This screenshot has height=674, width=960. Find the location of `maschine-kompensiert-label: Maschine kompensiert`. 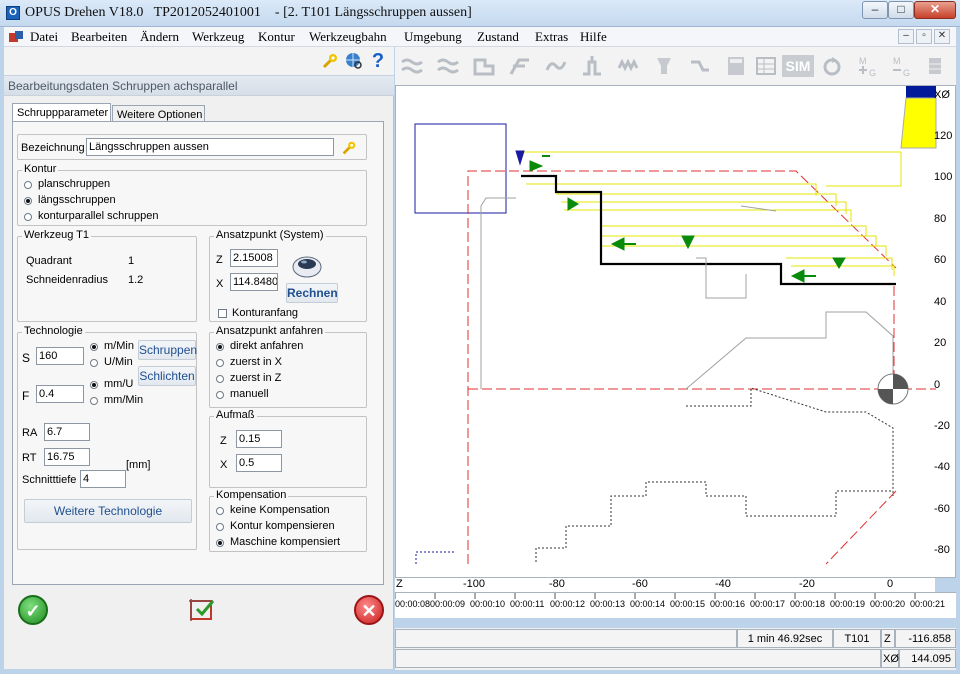

maschine-kompensiert-label: Maschine kompensiert is located at coordinates (285, 542).